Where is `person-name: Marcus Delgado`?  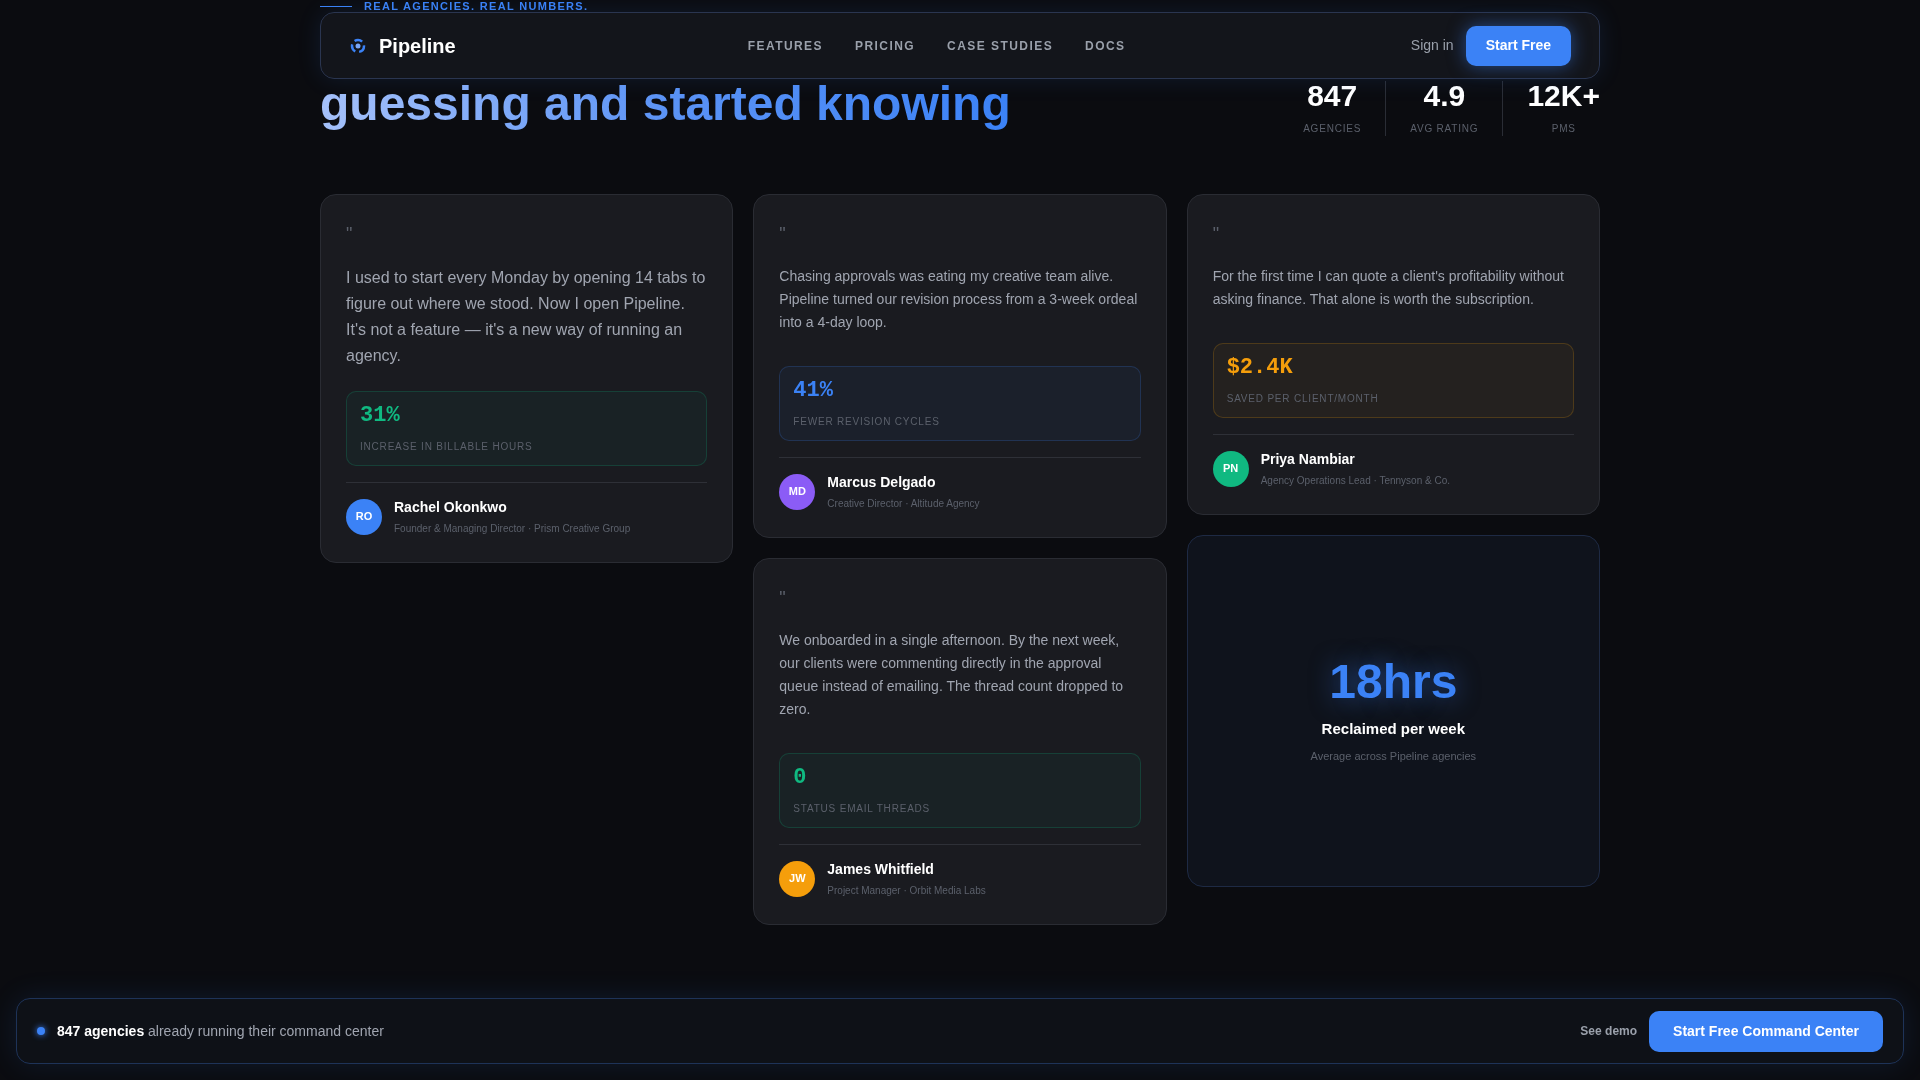 person-name: Marcus Delgado is located at coordinates (882, 482).